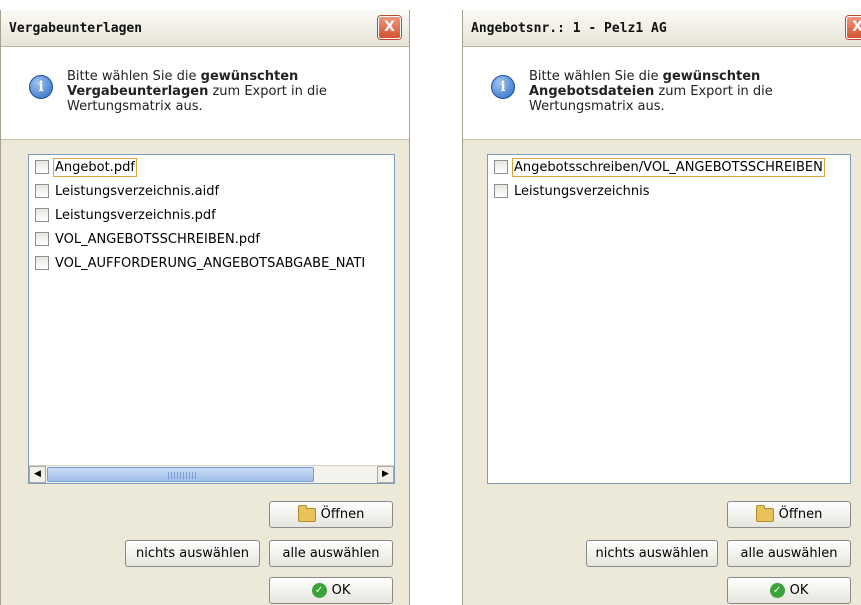 This screenshot has width=861, height=605. I want to click on item-label: VOL_ANGEBOTSSCHREIBEN.pdf, so click(157, 239).